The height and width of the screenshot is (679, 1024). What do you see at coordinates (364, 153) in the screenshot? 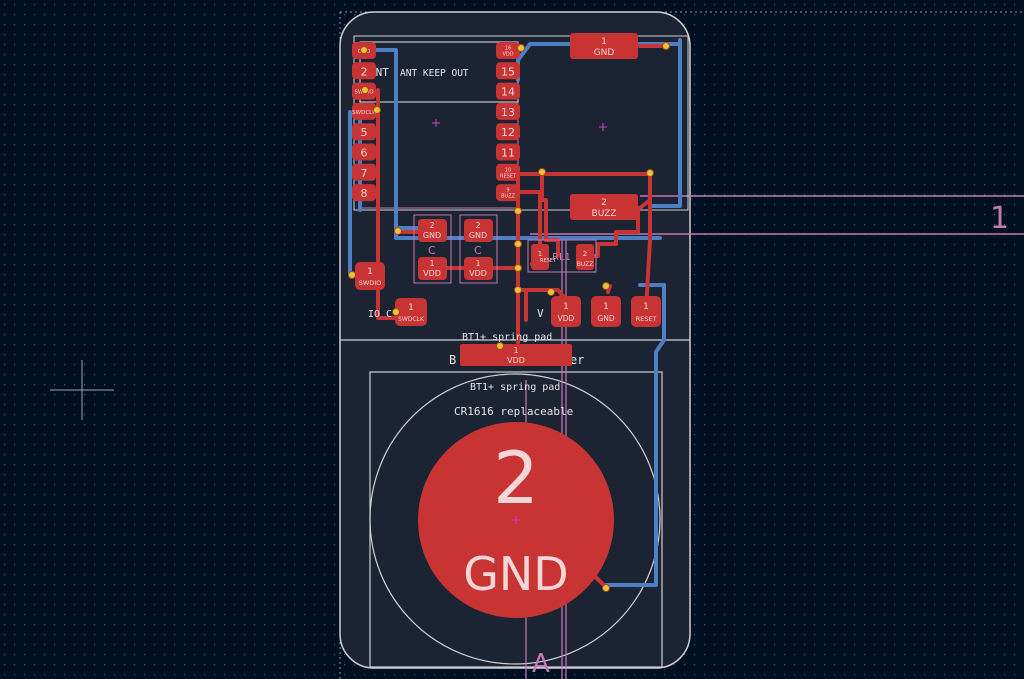
I see `module-pad-left-6-label: 6` at bounding box center [364, 153].